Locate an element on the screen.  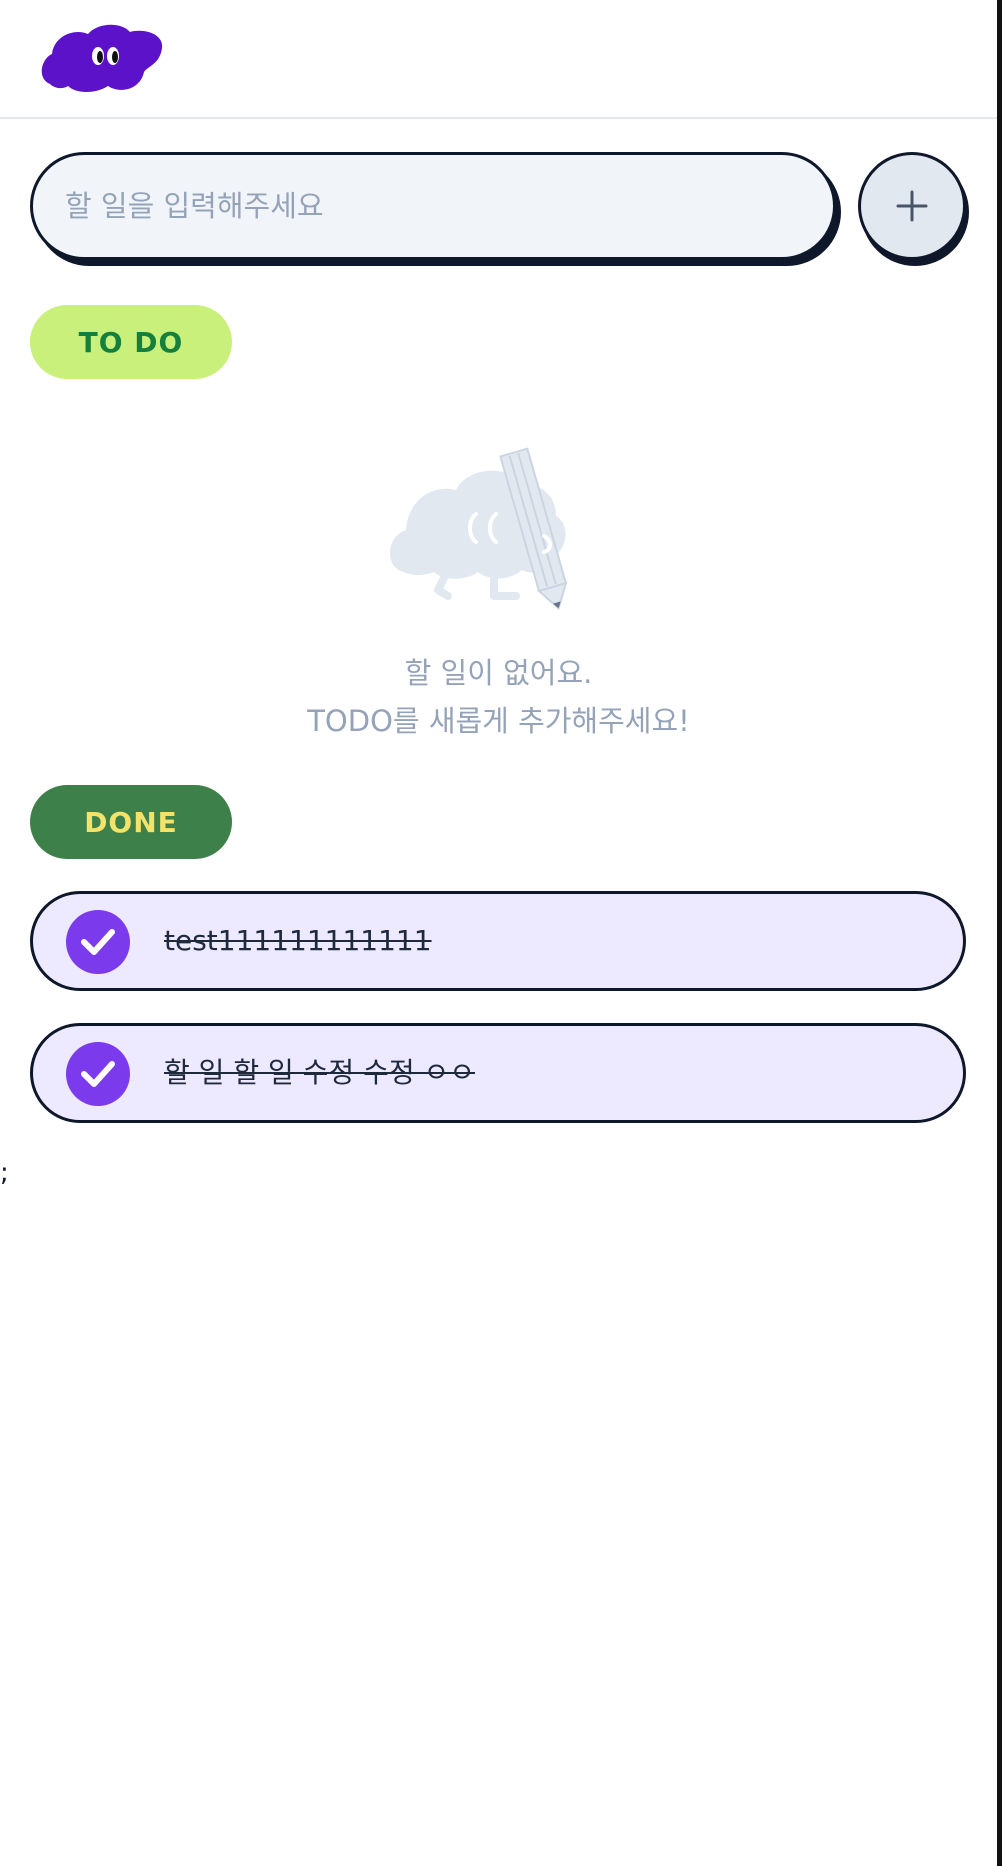
cloud-face-logo-icon is located at coordinates (102, 57).